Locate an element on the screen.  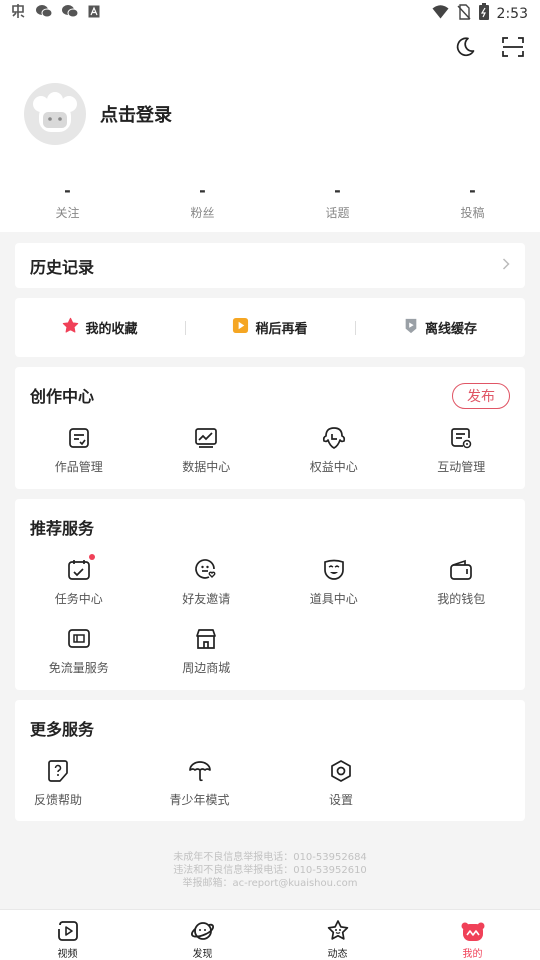
report-line: 违法和不良信息举报电话：010-53952610 is located at coordinates (270, 870).